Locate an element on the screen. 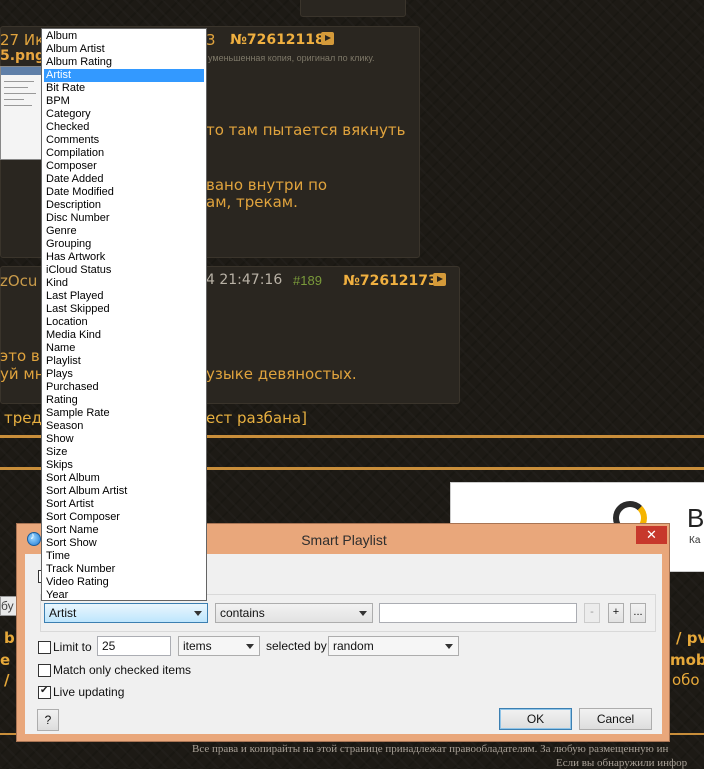  match-checked-label: Match only checked items is located at coordinates (122, 670).